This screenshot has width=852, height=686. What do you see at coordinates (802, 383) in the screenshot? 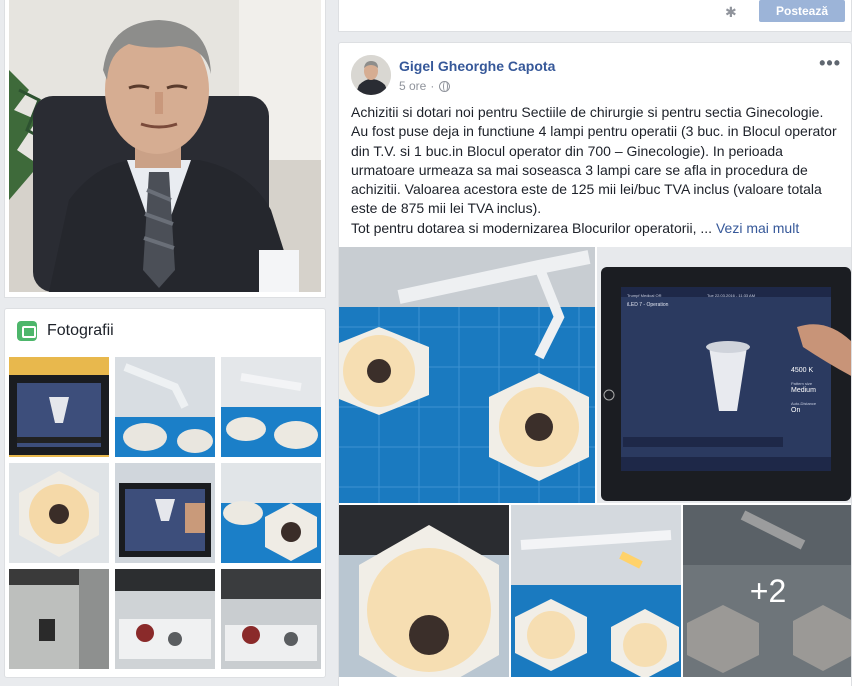
I see `tablet-pattern-label: Pattern size` at bounding box center [802, 383].